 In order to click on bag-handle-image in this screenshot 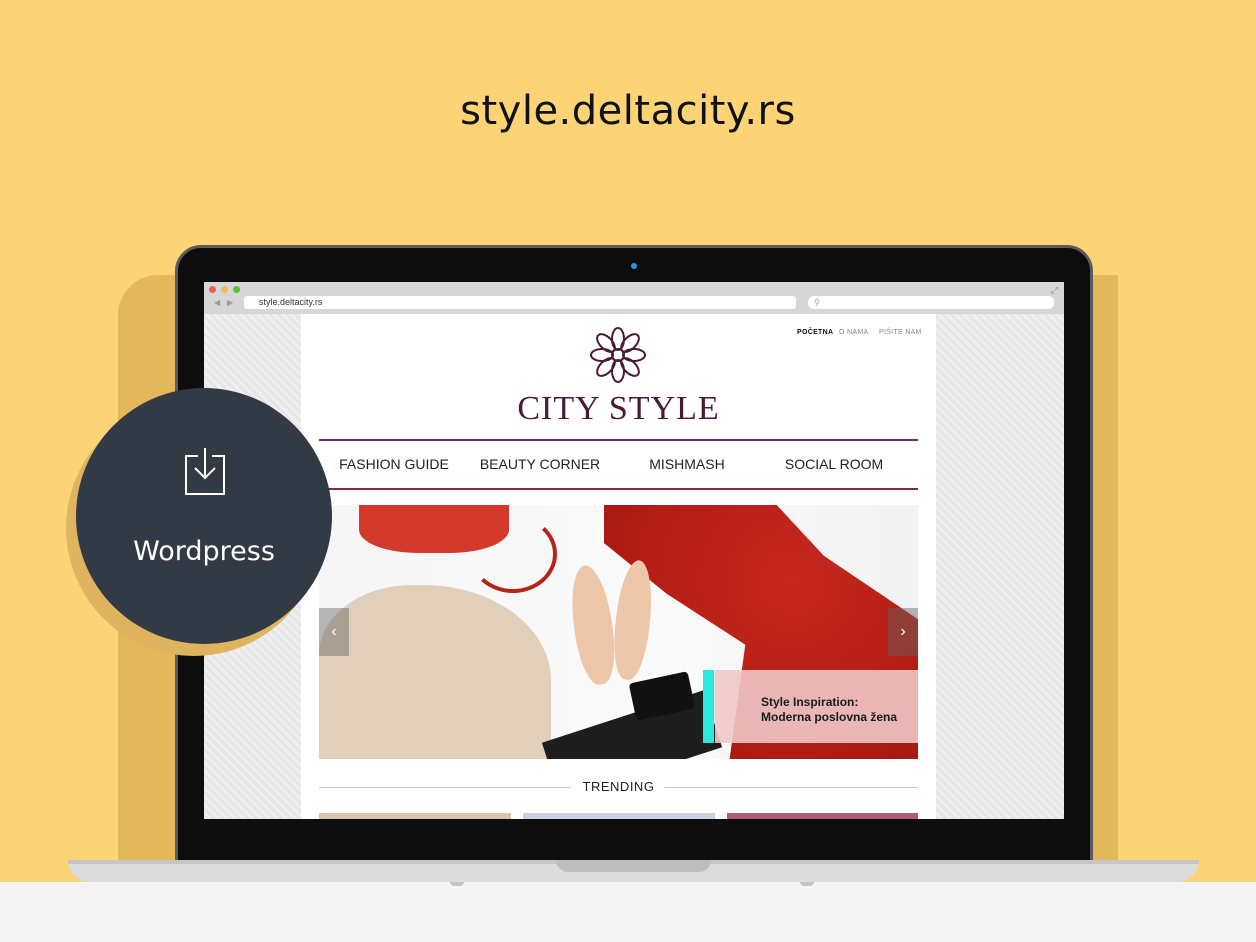, I will do `click(513, 554)`.